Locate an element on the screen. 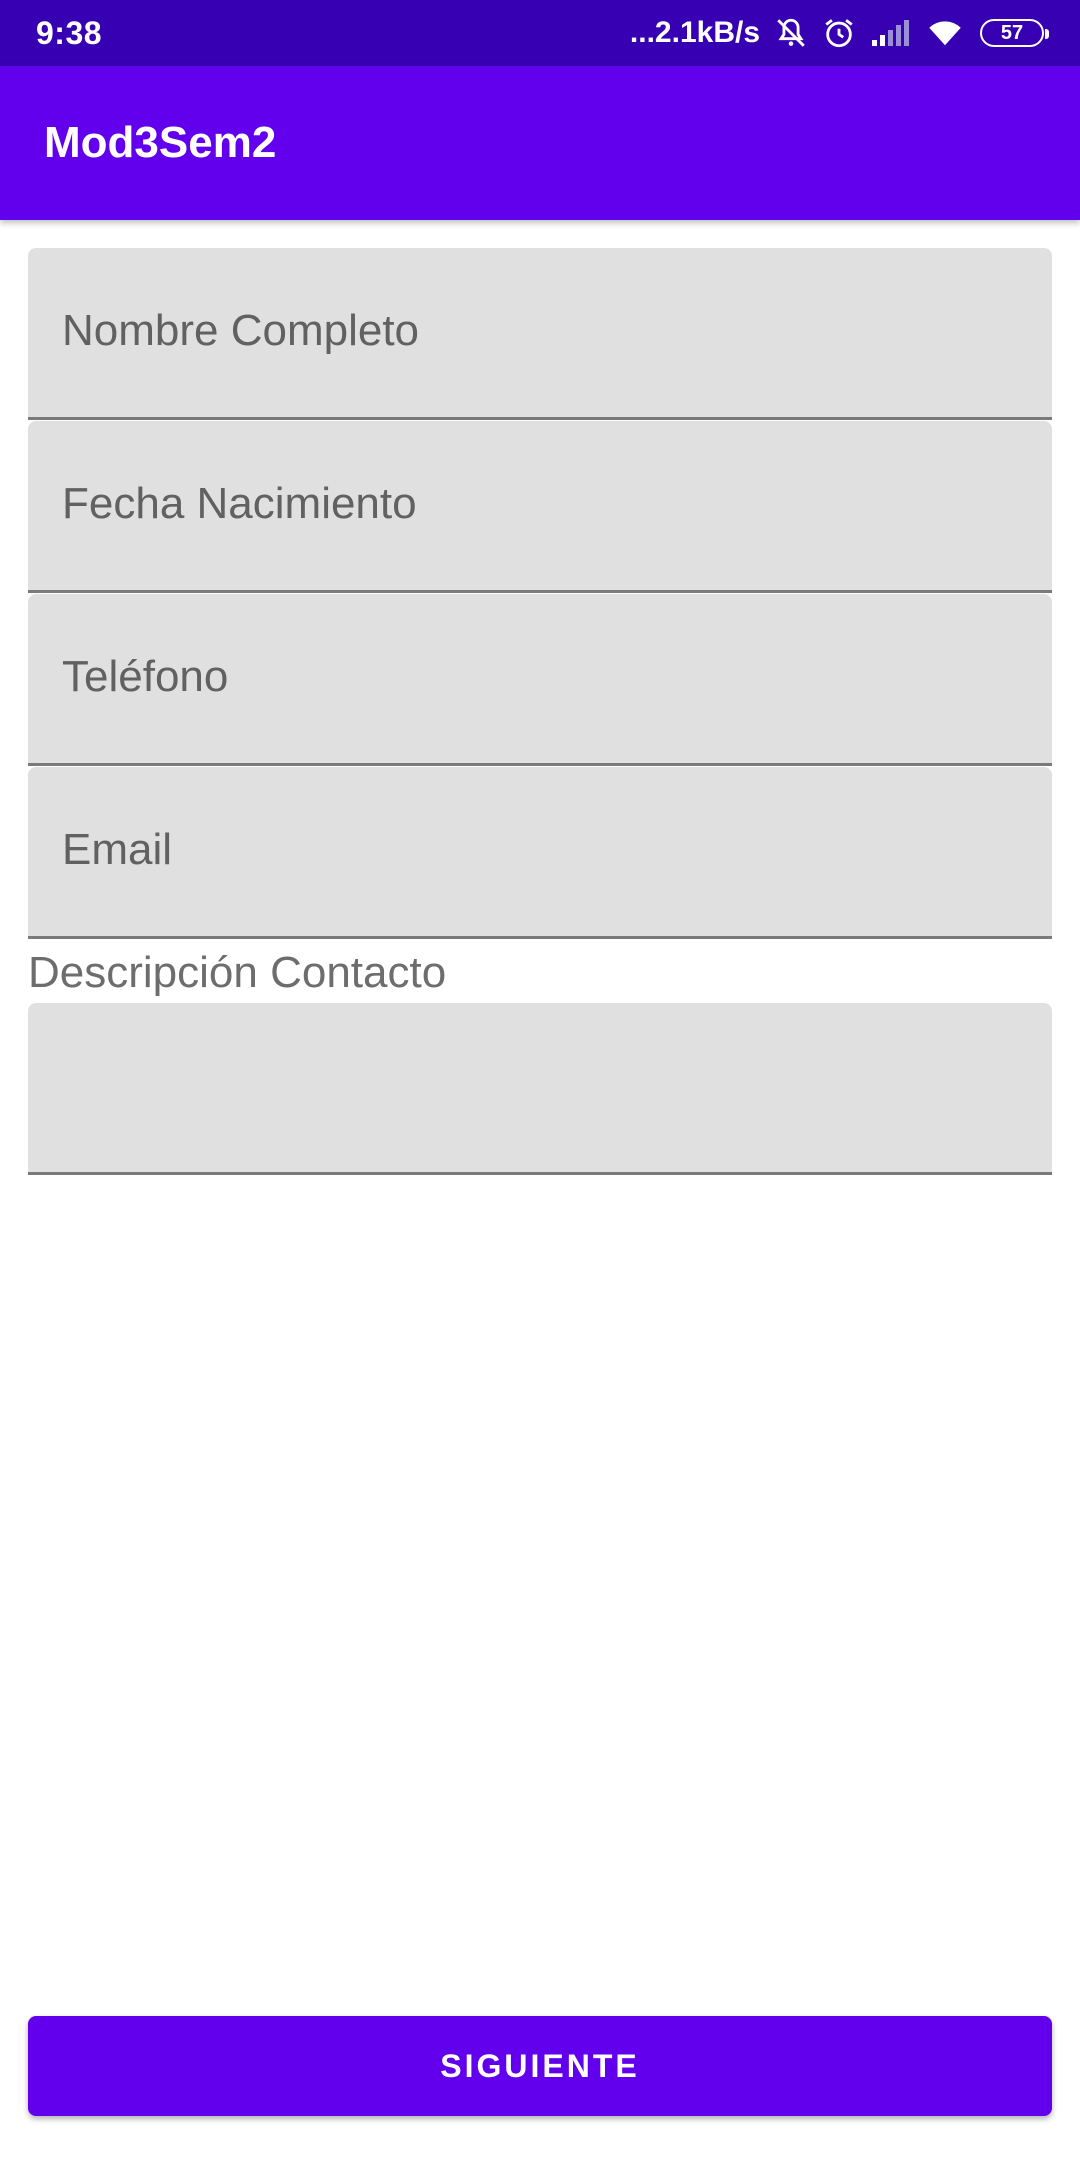  alarm-icon is located at coordinates (839, 33).